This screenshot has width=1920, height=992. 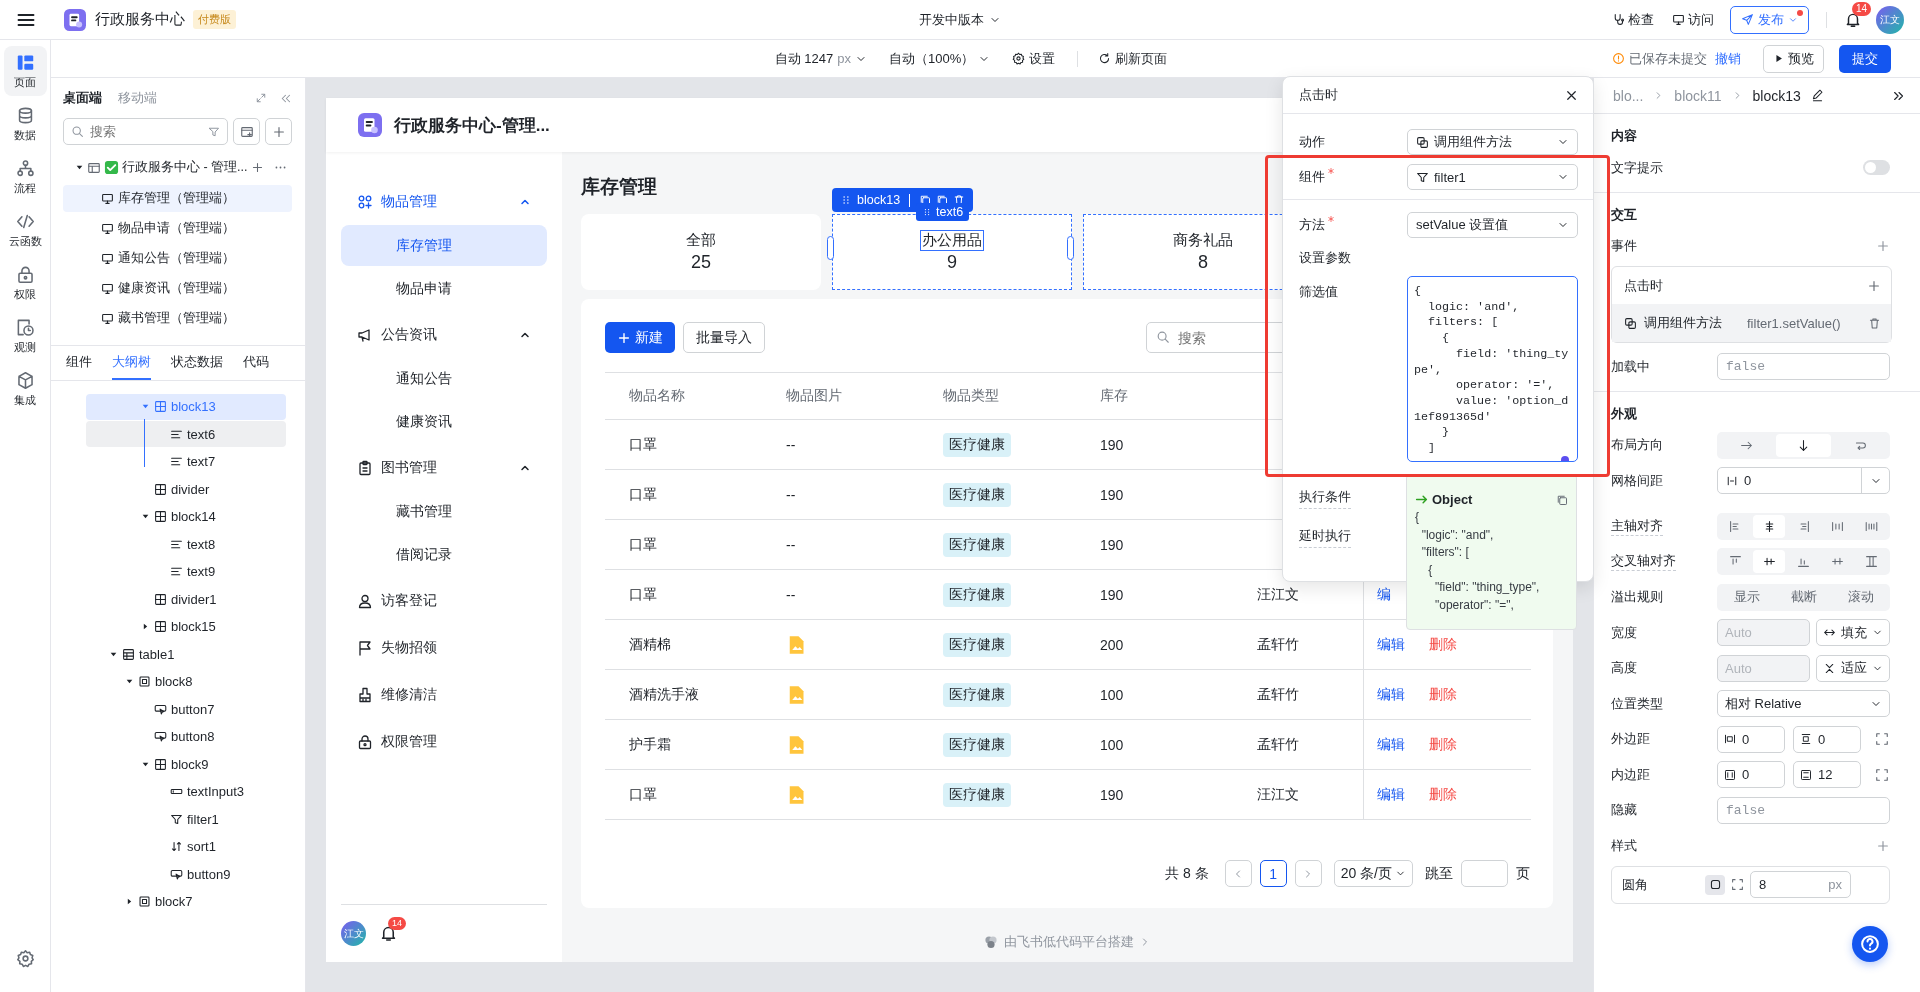 I want to click on property-label: 溢出规则, so click(x=1637, y=597).